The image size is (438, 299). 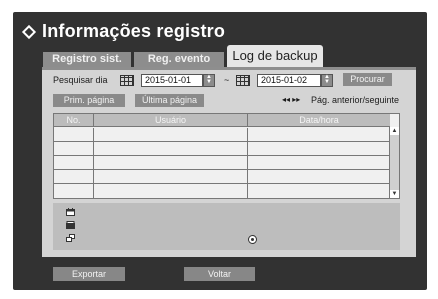 What do you see at coordinates (29, 31) in the screenshot?
I see `diamond-icon` at bounding box center [29, 31].